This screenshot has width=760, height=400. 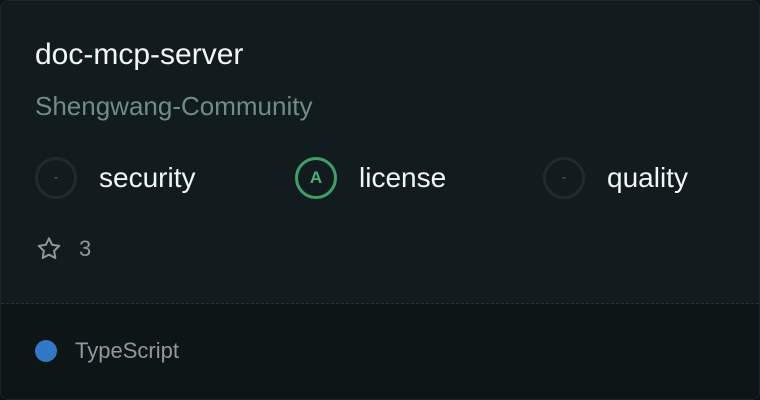 I want to click on language-indicator: TypeScript, so click(x=107, y=351).